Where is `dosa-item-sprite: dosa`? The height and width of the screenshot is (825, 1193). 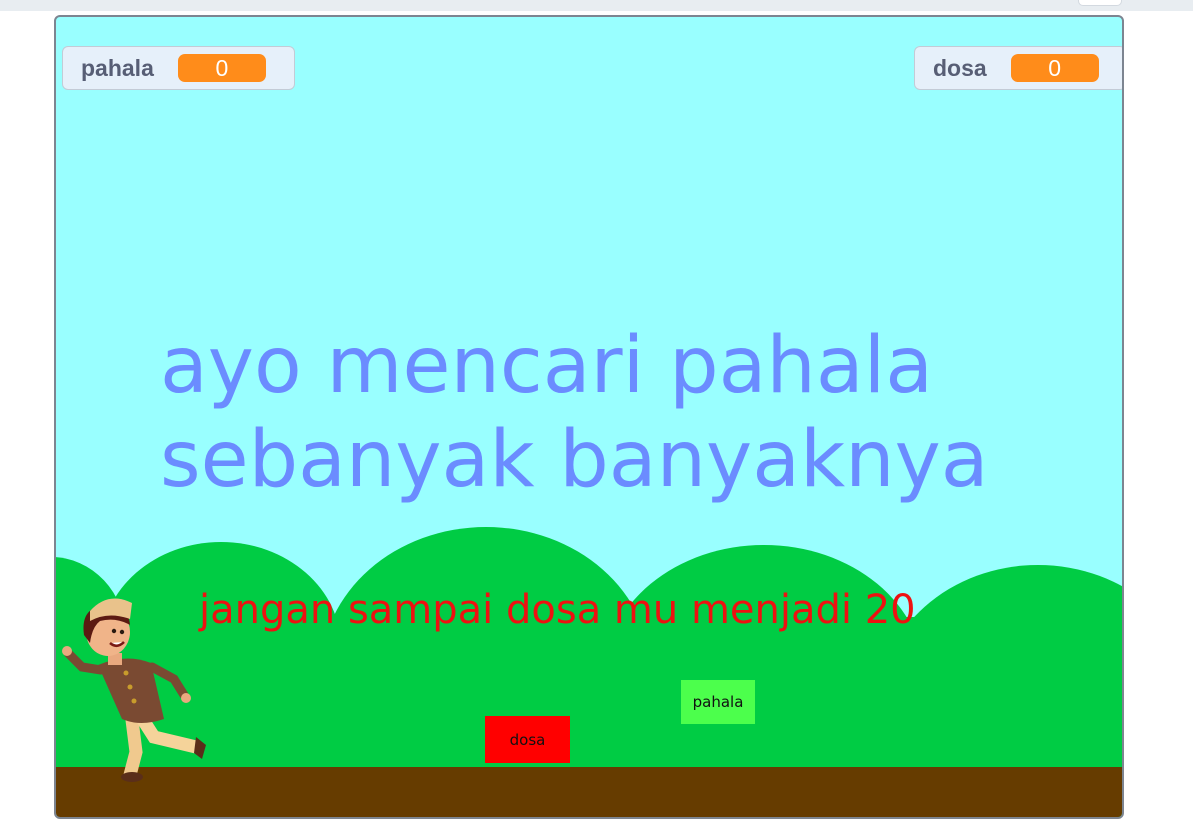 dosa-item-sprite: dosa is located at coordinates (527, 739).